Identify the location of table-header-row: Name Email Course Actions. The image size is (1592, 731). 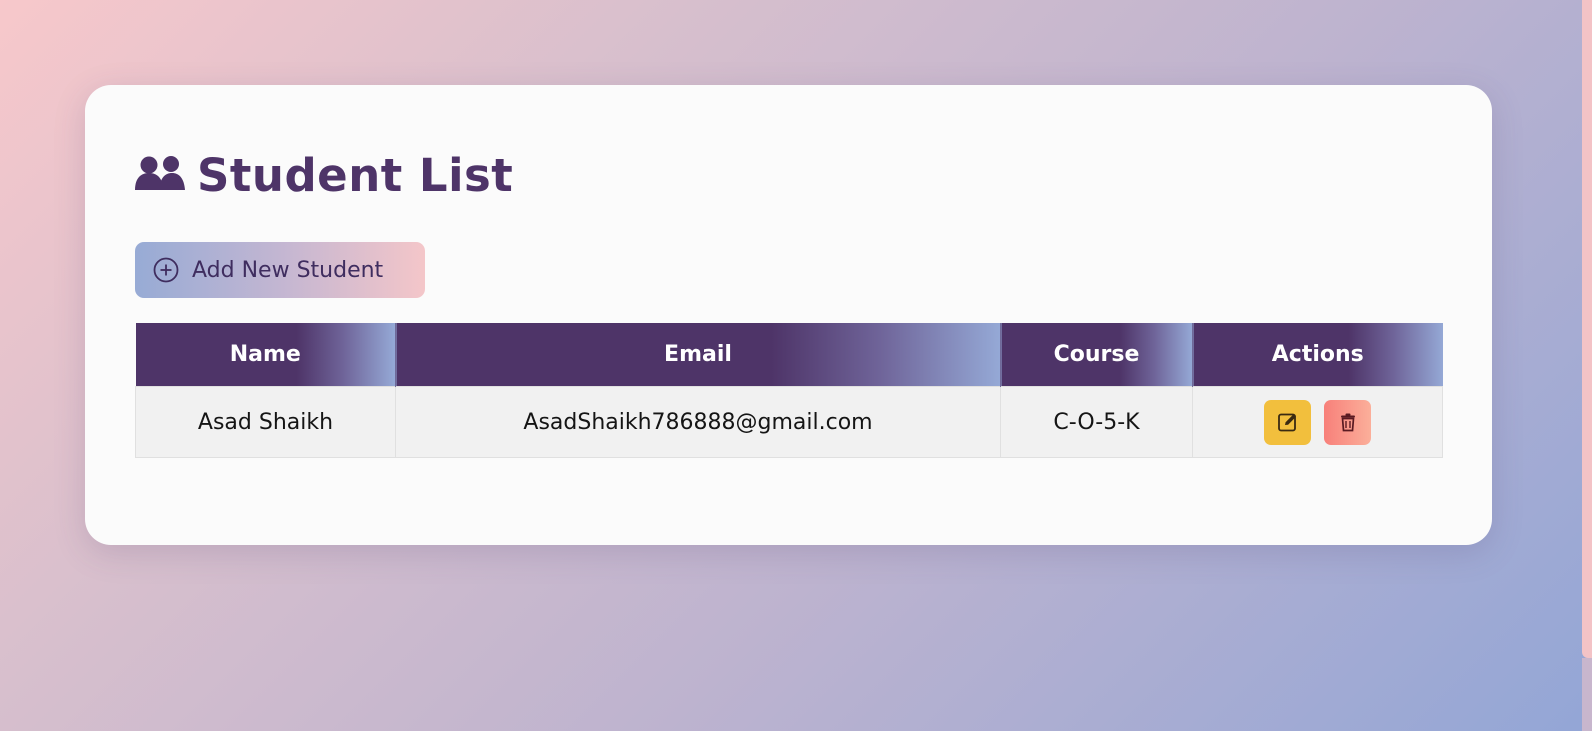
(789, 355).